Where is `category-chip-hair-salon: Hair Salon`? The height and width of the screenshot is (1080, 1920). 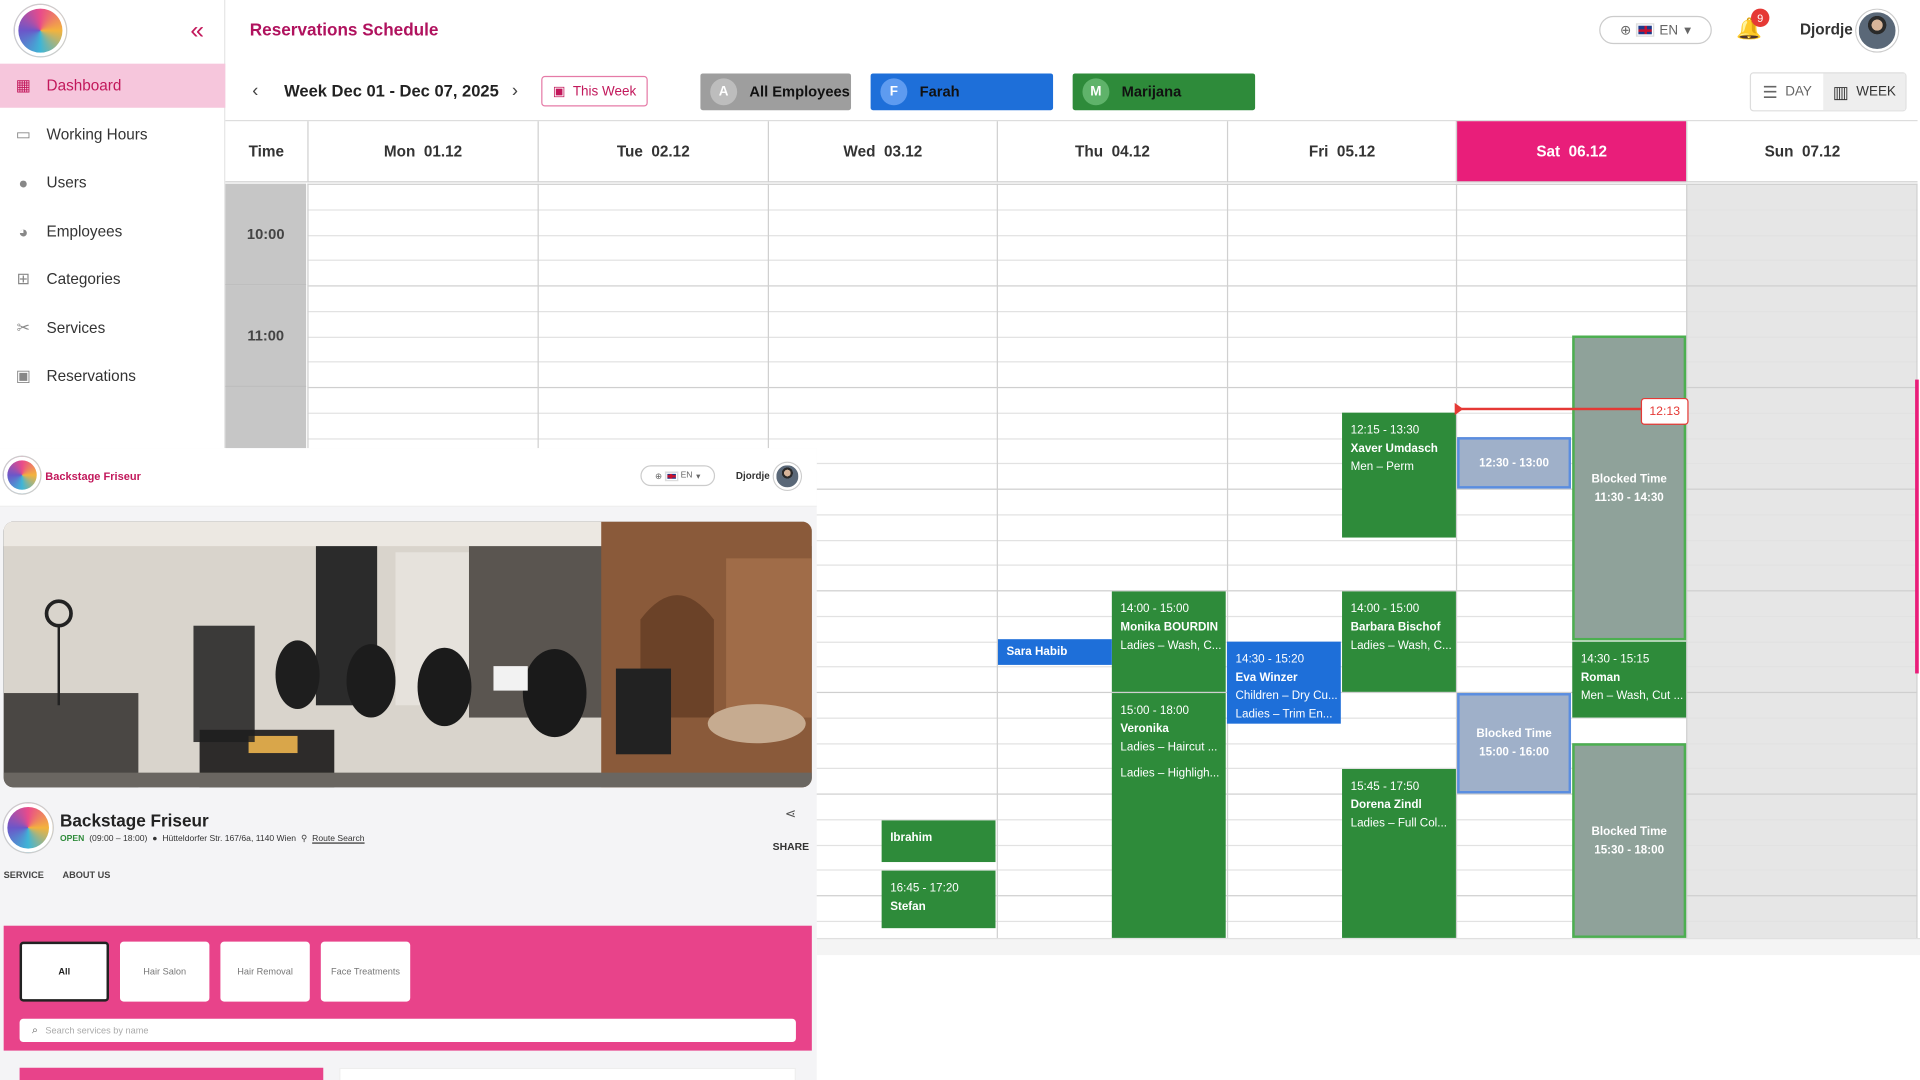
category-chip-hair-salon: Hair Salon is located at coordinates (165, 971).